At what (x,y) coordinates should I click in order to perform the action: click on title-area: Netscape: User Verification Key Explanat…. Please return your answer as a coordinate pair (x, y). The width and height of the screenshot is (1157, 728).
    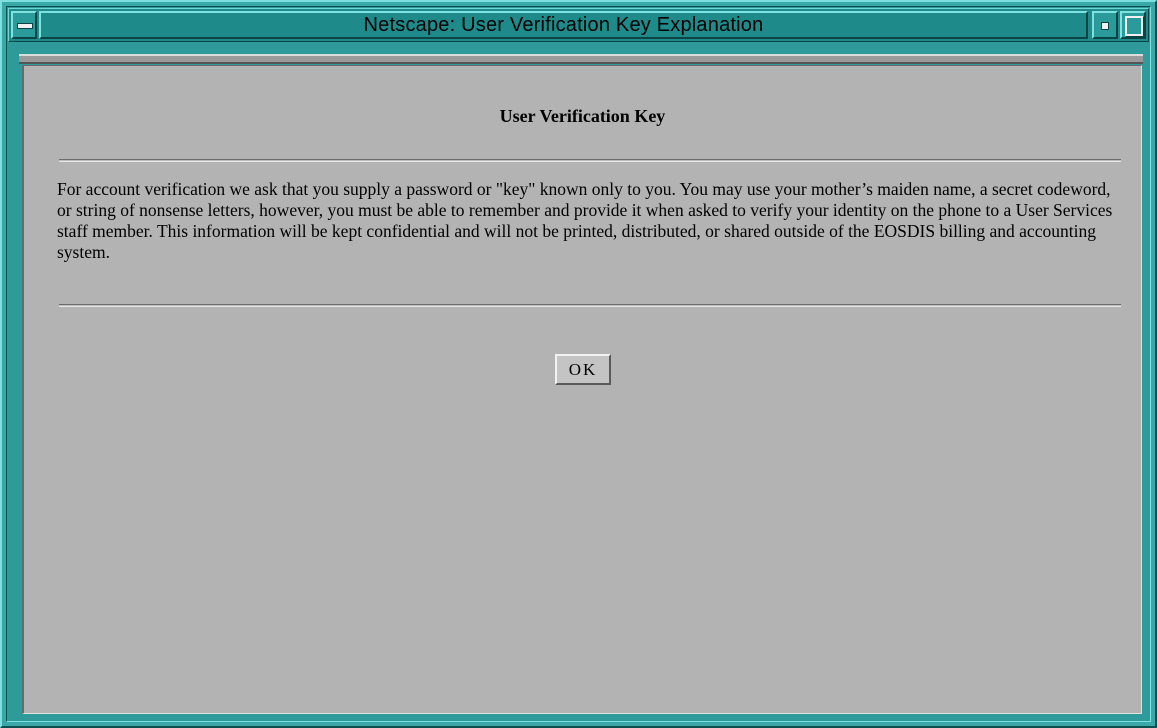
    Looking at the image, I should click on (563, 25).